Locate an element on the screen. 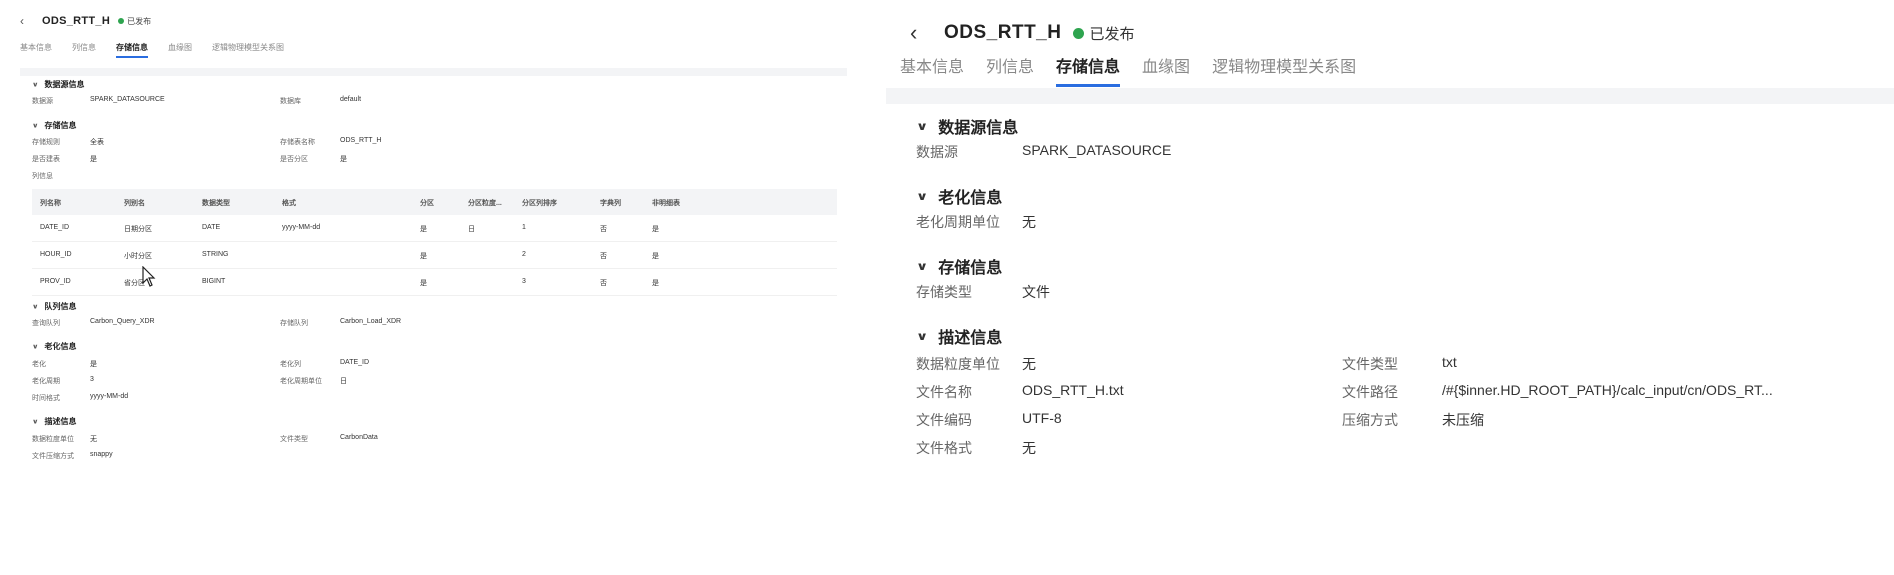  field-label: 存储表名称 is located at coordinates (297, 142).